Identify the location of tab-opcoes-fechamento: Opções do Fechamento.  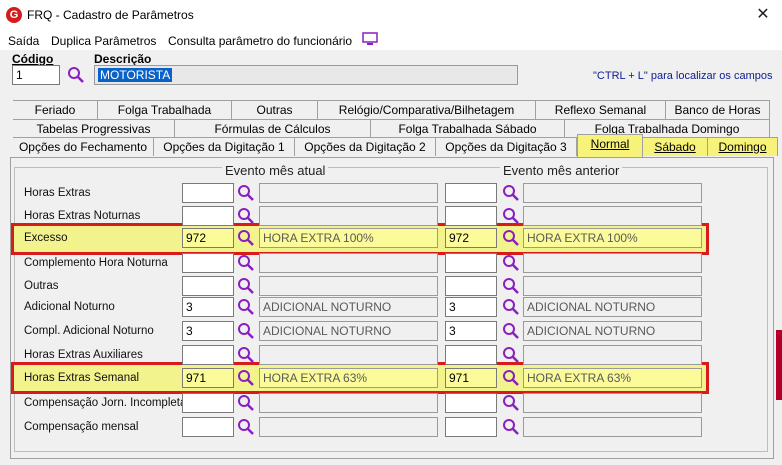
(83, 146).